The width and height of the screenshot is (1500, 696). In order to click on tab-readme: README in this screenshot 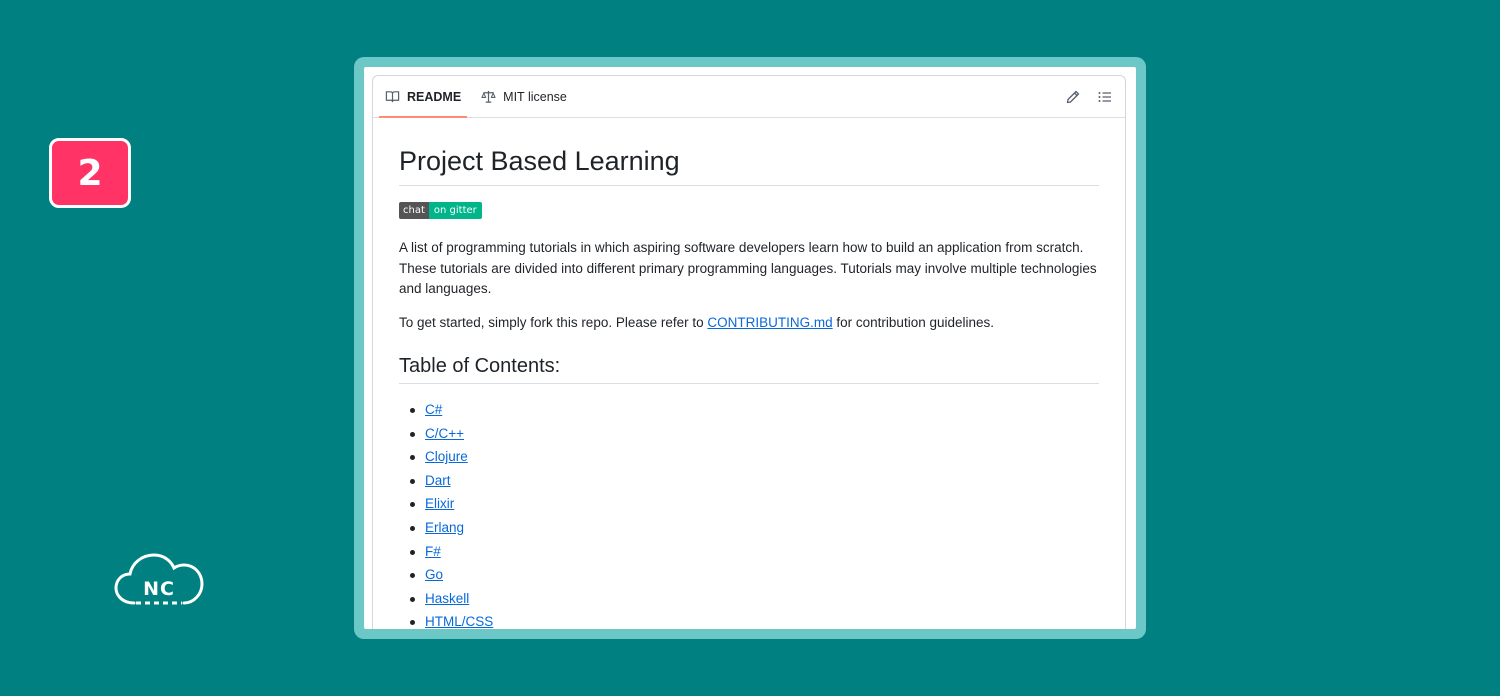, I will do `click(423, 97)`.